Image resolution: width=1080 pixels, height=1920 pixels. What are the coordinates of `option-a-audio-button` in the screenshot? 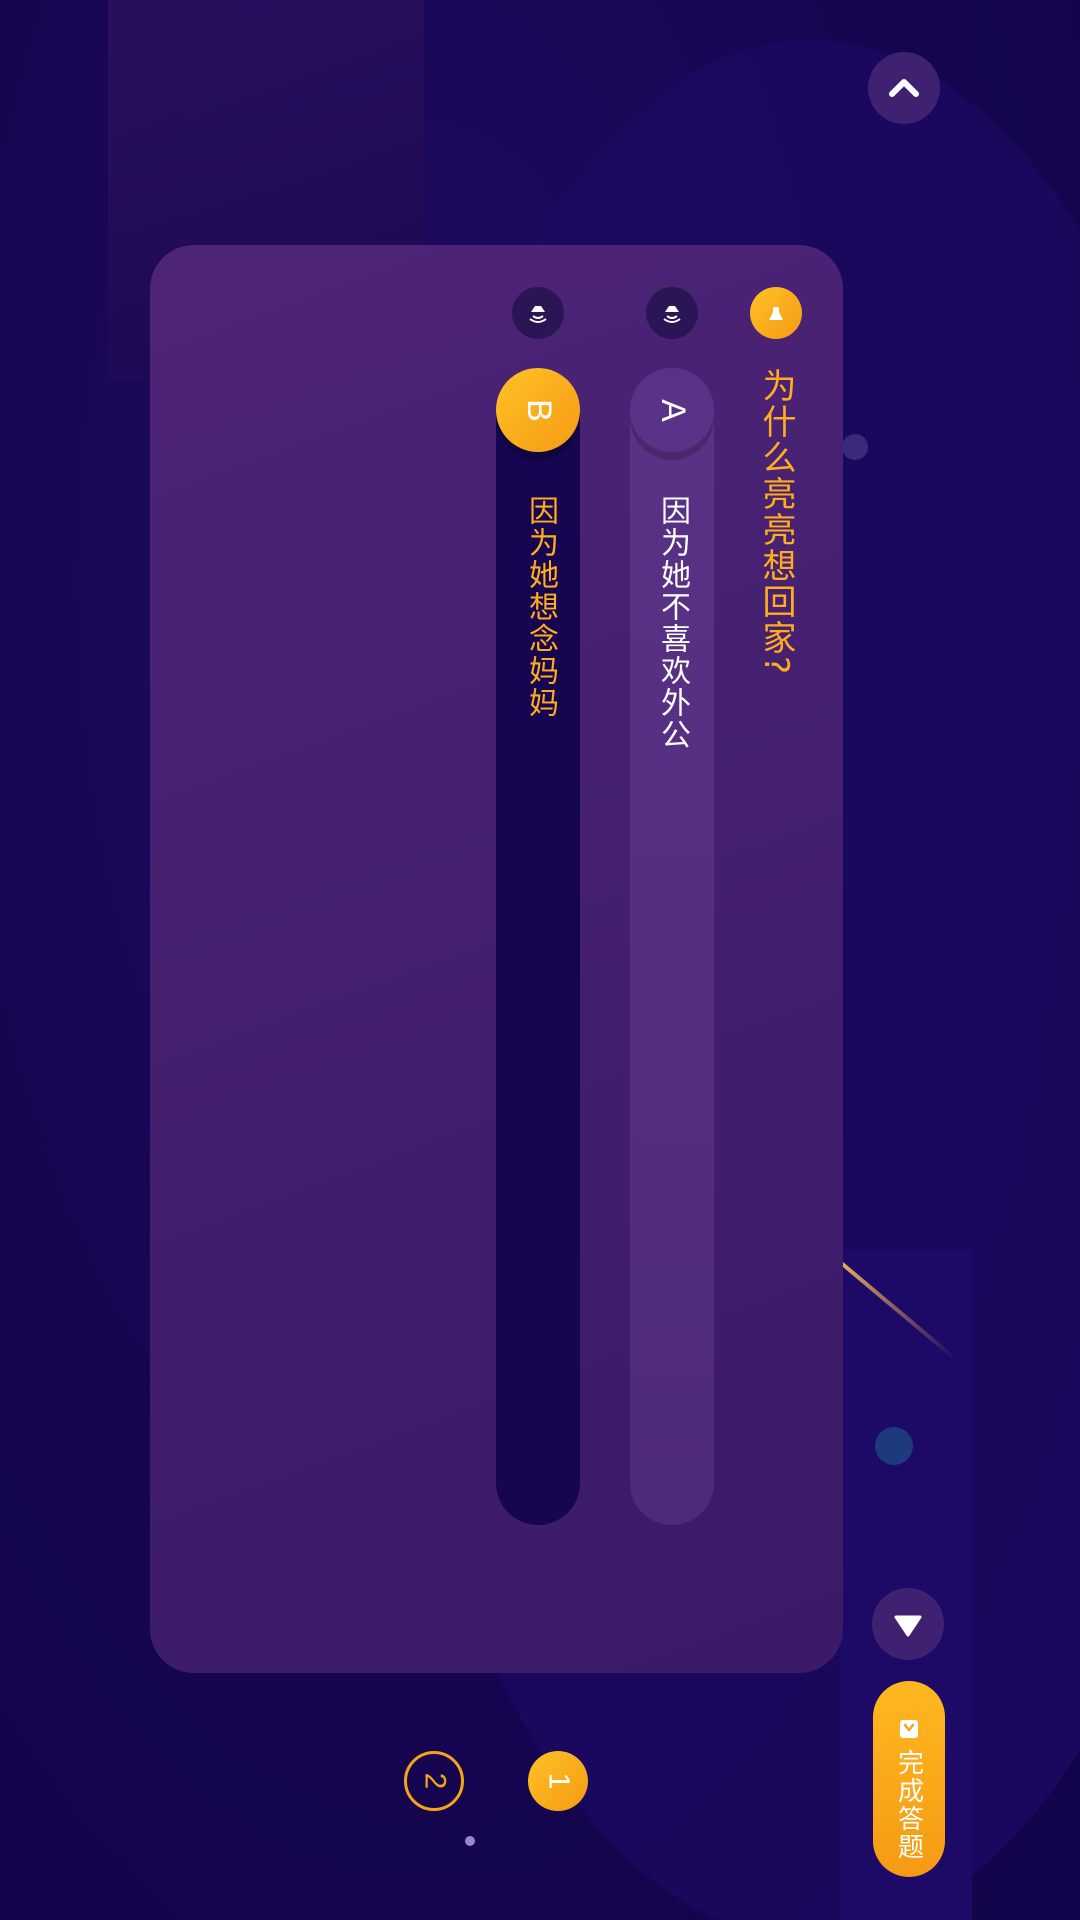 It's located at (672, 313).